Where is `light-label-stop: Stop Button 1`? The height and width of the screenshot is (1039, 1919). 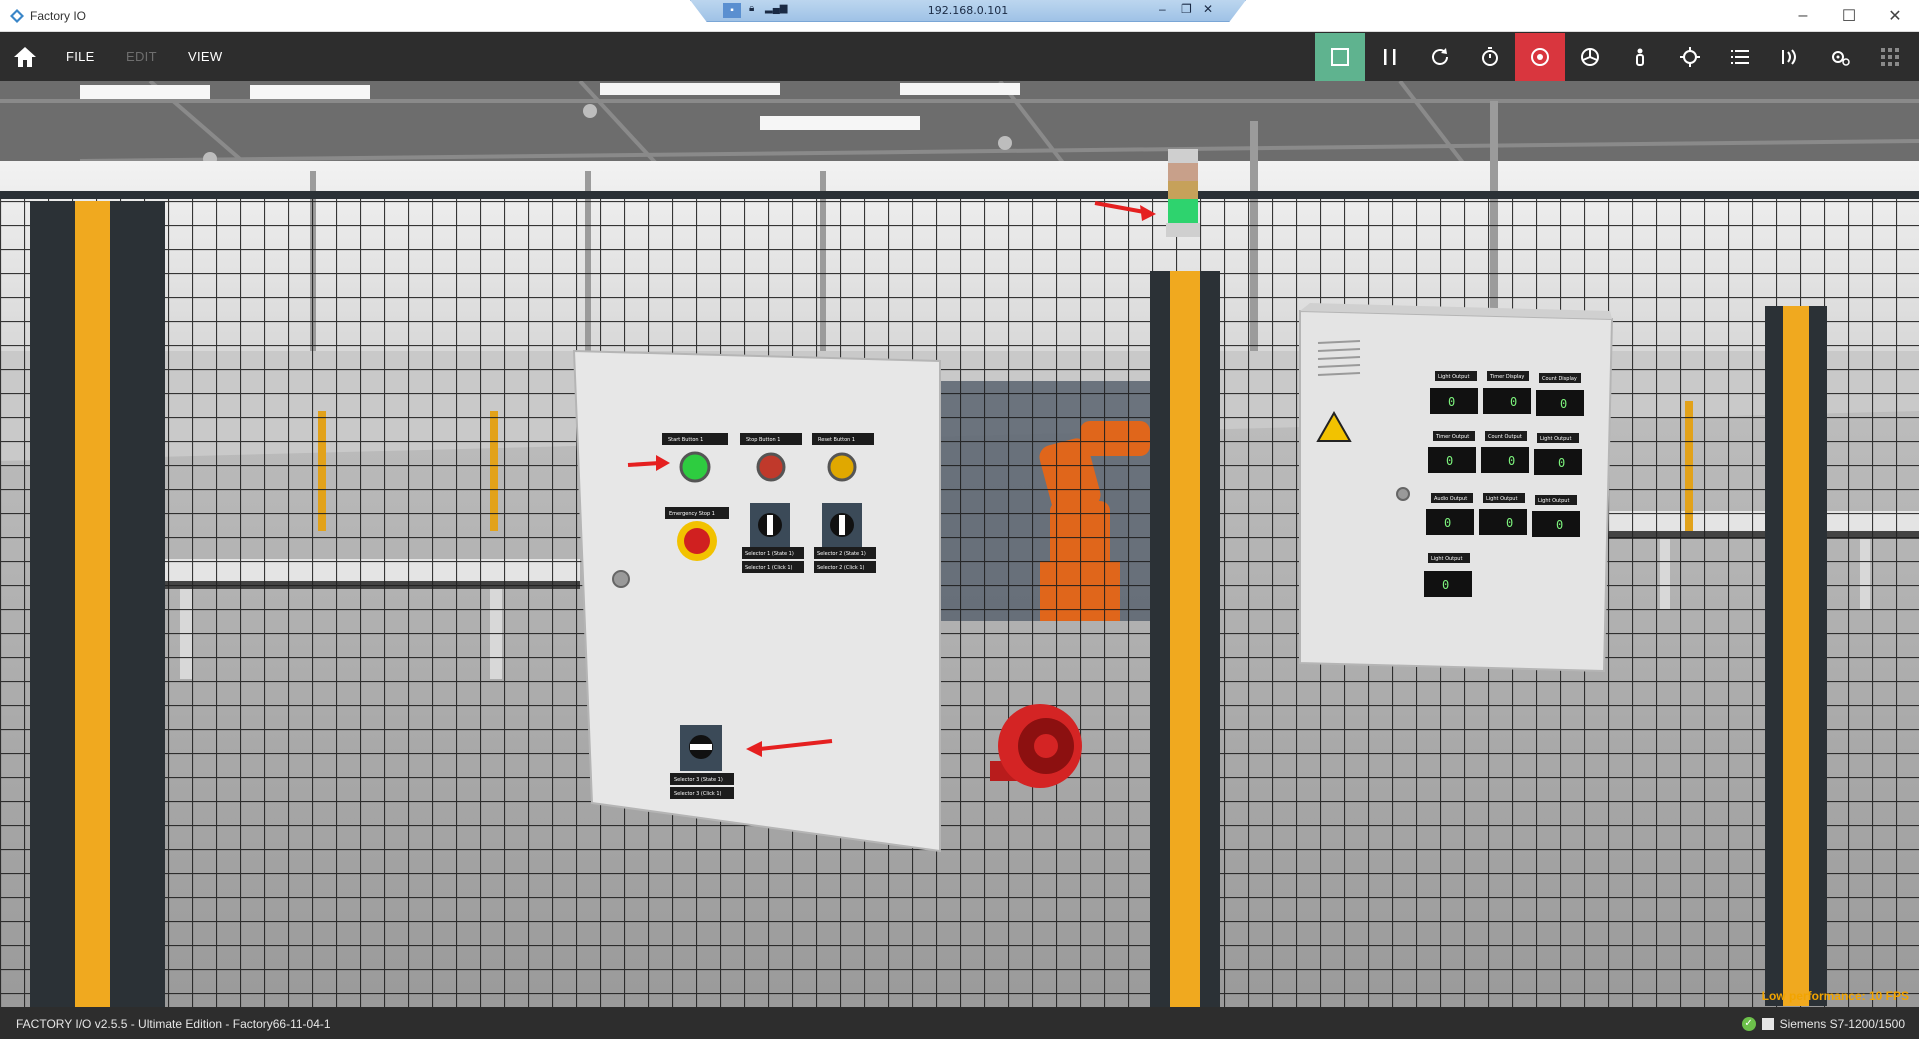
light-label-stop: Stop Button 1 is located at coordinates (763, 440).